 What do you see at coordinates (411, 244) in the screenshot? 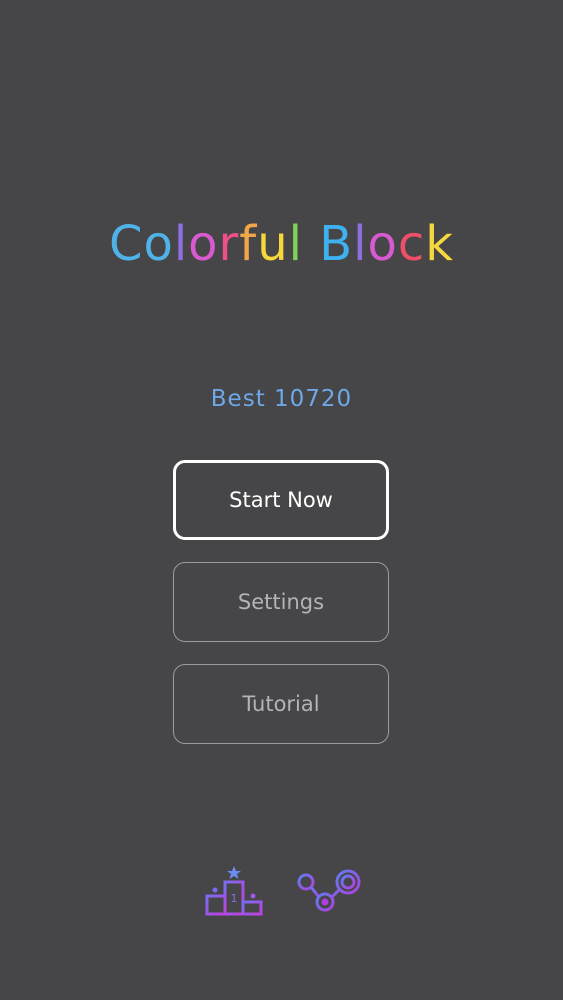
I see `title-letter: c` at bounding box center [411, 244].